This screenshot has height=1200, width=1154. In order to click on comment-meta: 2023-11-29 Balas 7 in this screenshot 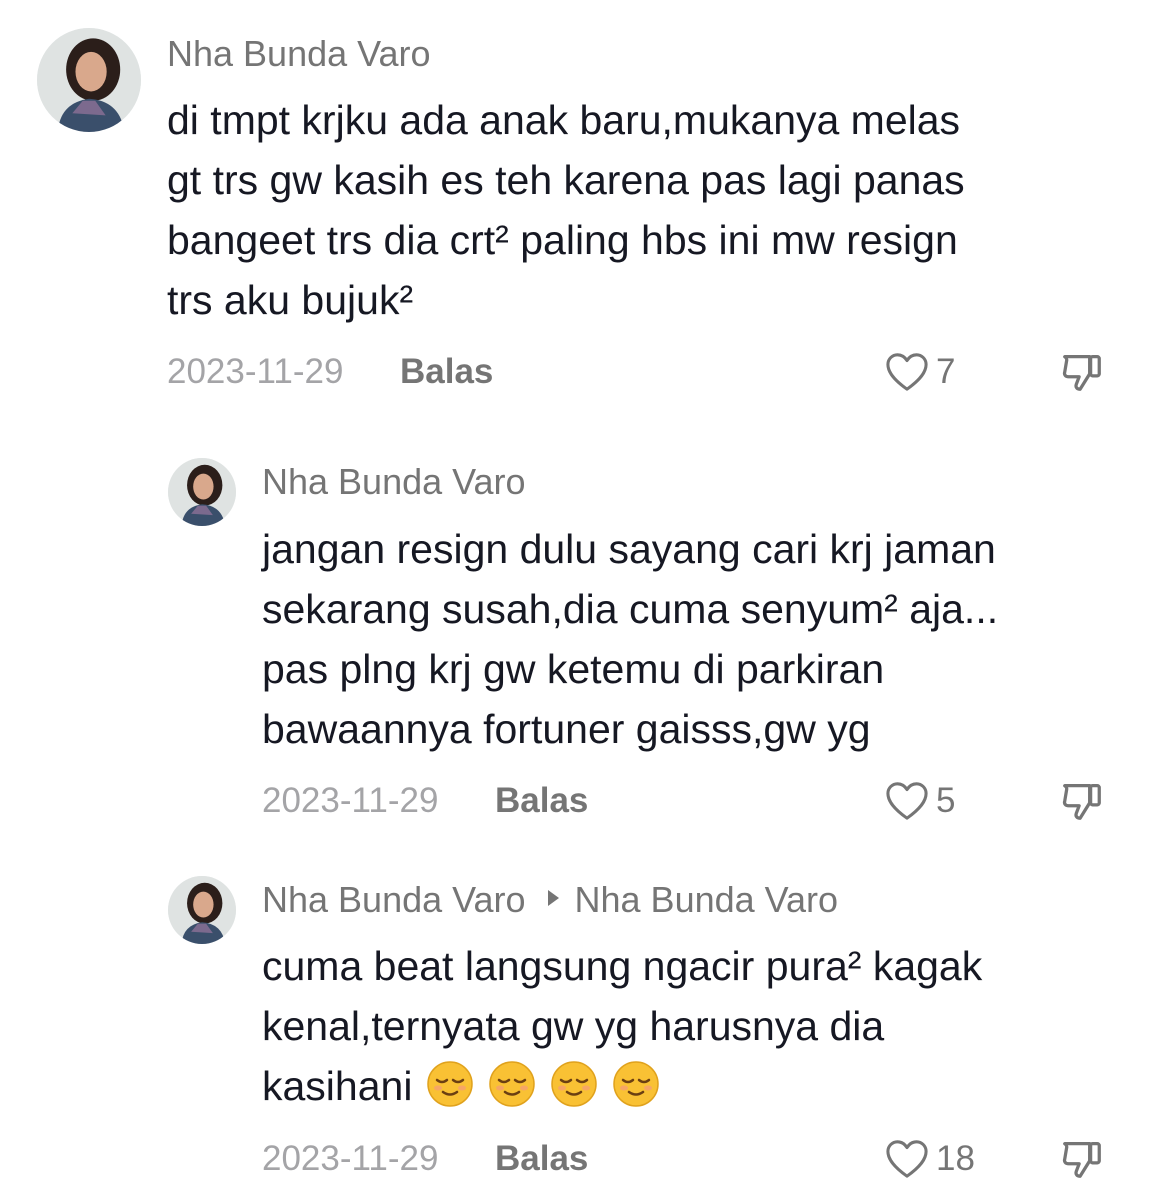, I will do `click(642, 372)`.